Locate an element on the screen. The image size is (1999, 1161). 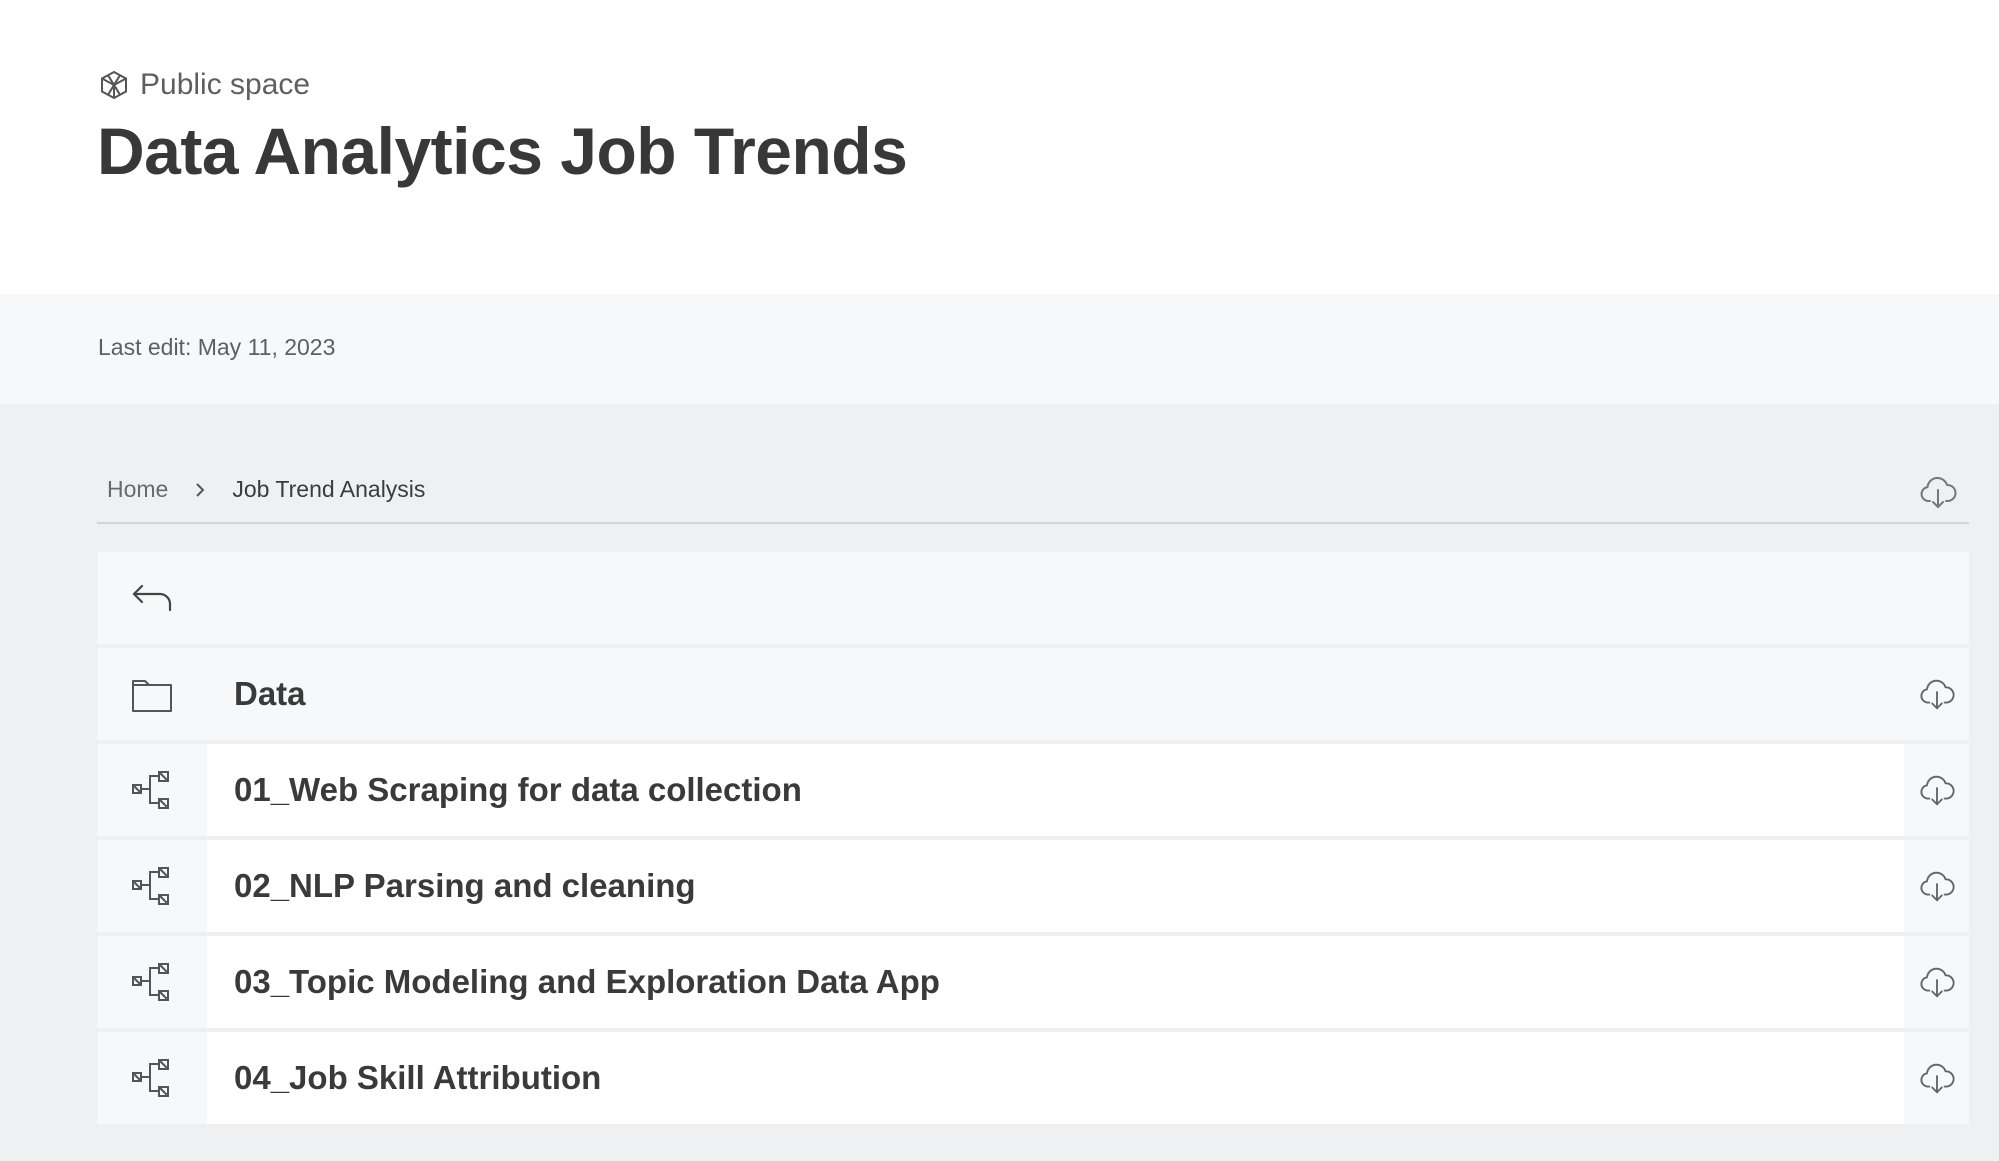
item-label: 04_Job Skill Attribution is located at coordinates (1055, 1078).